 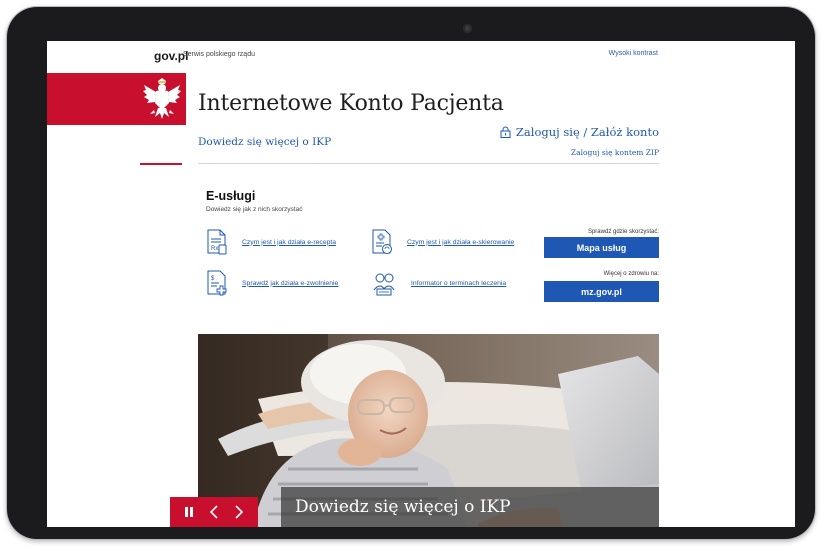 I want to click on e-prescription-icon: Rx, so click(x=217, y=242).